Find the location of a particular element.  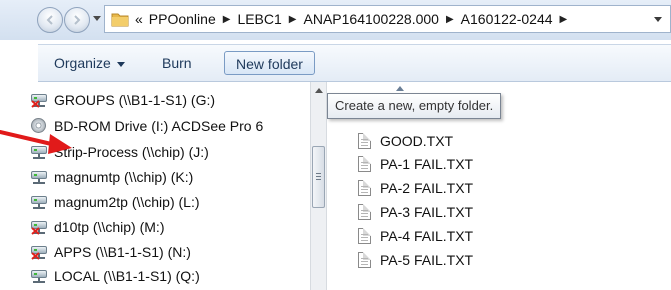

file-item-pa4-fail: PA-4 FAIL.TXT is located at coordinates (415, 236).